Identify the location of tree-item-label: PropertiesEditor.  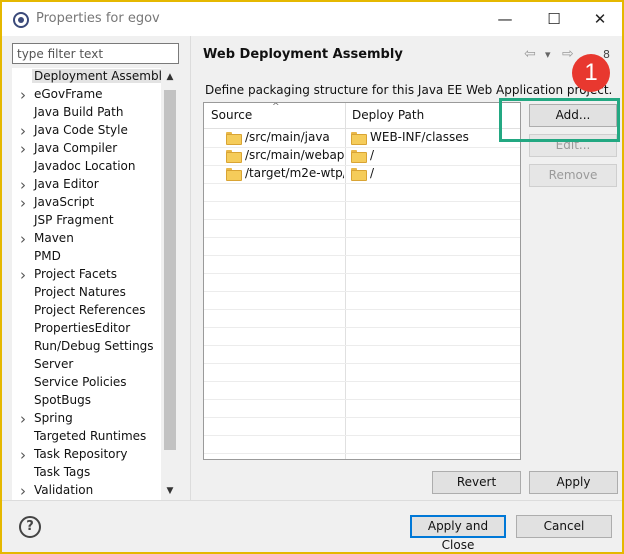
(82, 328).